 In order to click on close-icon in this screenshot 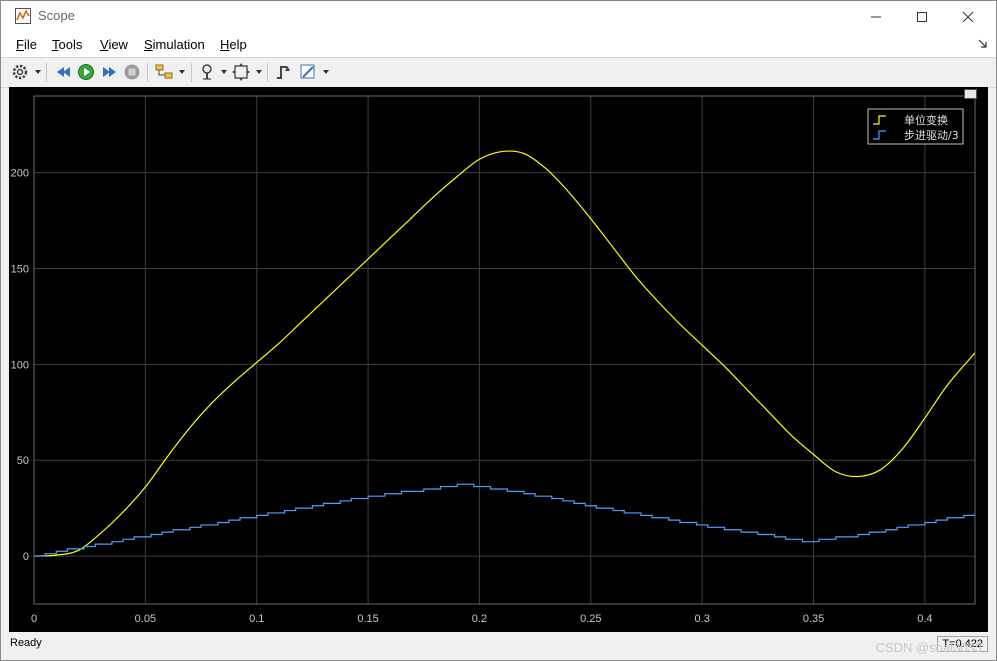, I will do `click(968, 16)`.